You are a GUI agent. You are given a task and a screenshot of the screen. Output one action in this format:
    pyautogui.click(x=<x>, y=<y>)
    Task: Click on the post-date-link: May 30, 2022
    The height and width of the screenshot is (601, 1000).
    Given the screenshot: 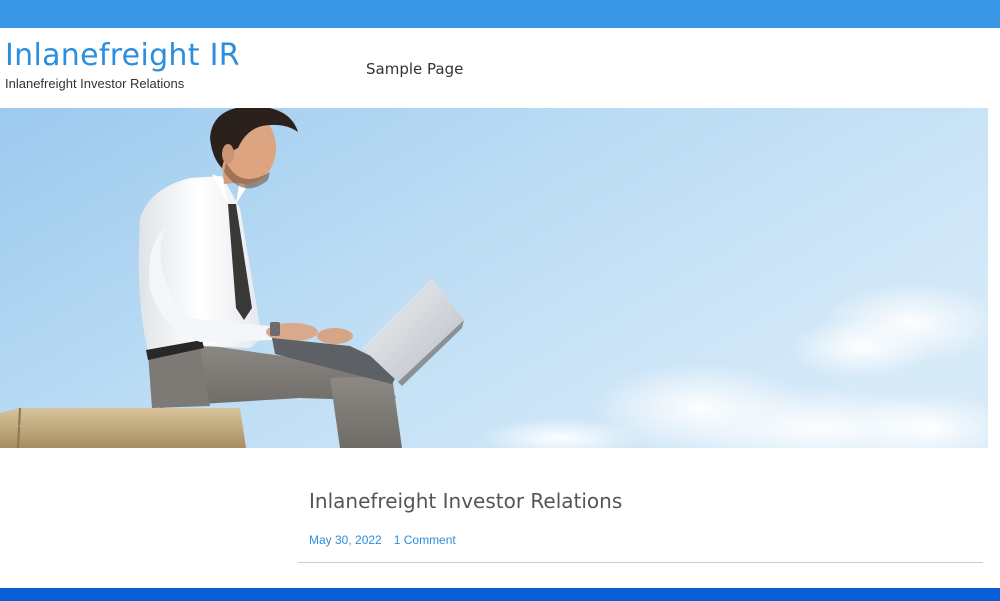 What is the action you would take?
    pyautogui.click(x=345, y=540)
    